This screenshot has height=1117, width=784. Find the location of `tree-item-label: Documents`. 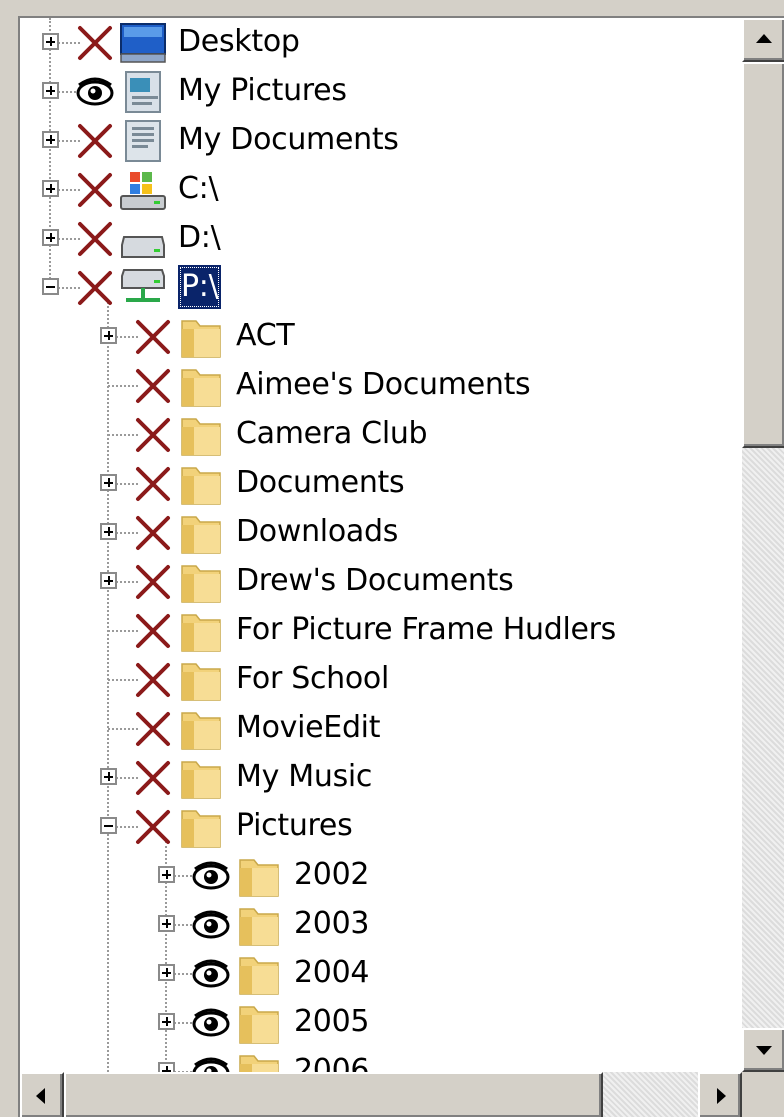

tree-item-label: Documents is located at coordinates (320, 483).